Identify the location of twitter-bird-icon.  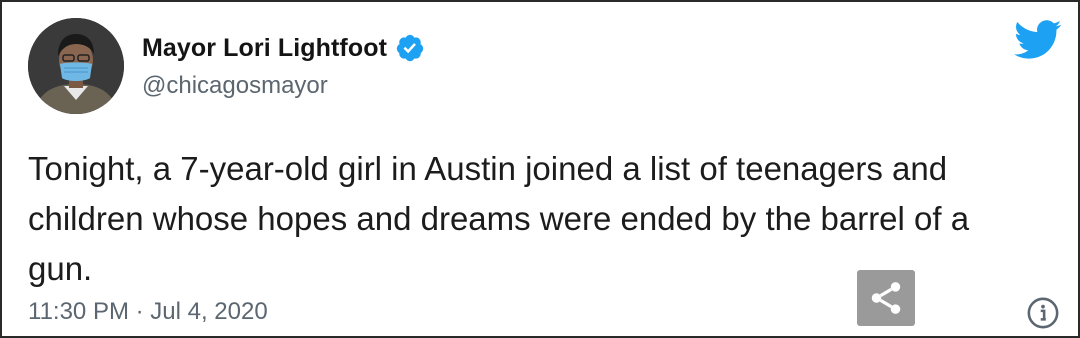
(1038, 40).